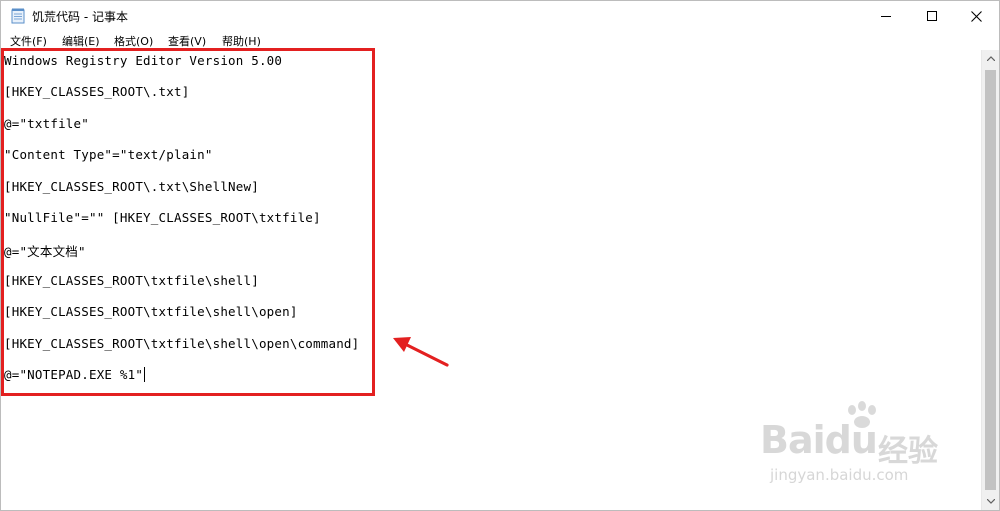 Image resolution: width=1000 pixels, height=511 pixels. What do you see at coordinates (145, 374) in the screenshot?
I see `text-caret` at bounding box center [145, 374].